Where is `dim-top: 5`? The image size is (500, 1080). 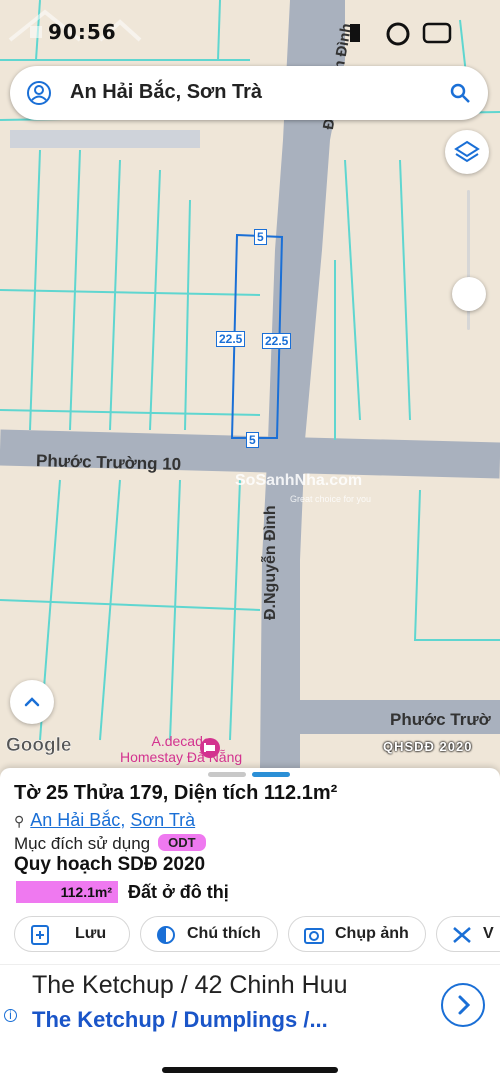 dim-top: 5 is located at coordinates (260, 237).